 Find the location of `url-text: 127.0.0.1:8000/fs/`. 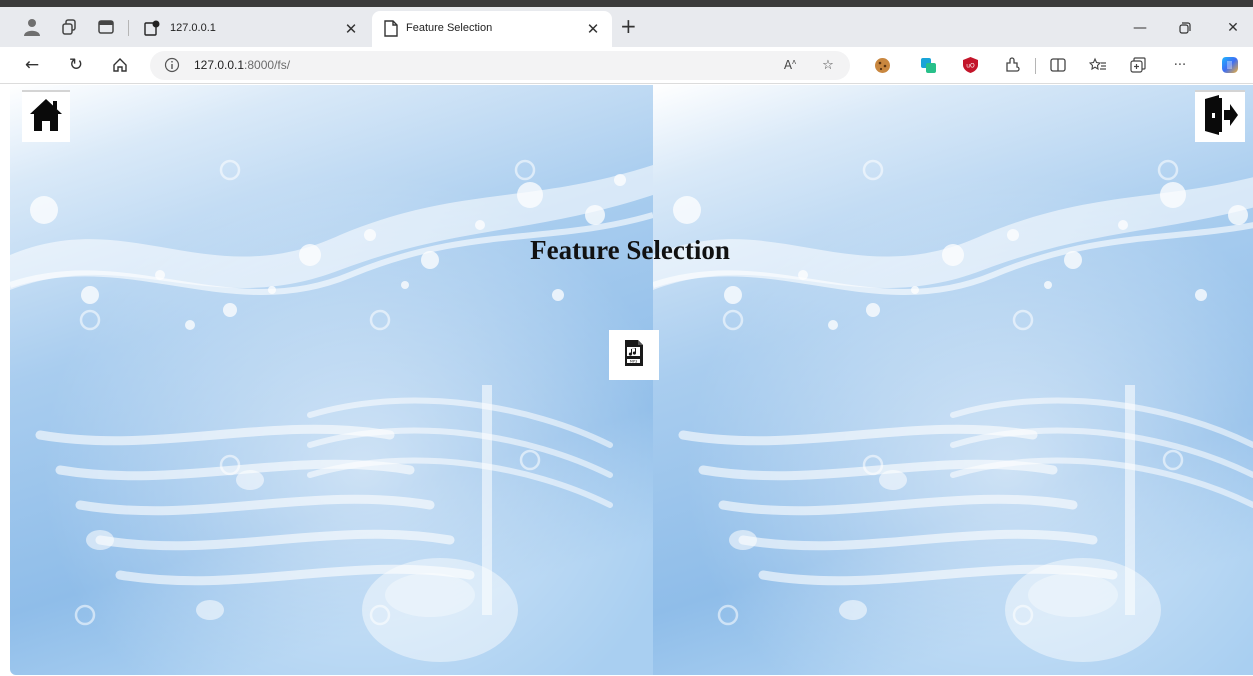

url-text: 127.0.0.1:8000/fs/ is located at coordinates (242, 65).